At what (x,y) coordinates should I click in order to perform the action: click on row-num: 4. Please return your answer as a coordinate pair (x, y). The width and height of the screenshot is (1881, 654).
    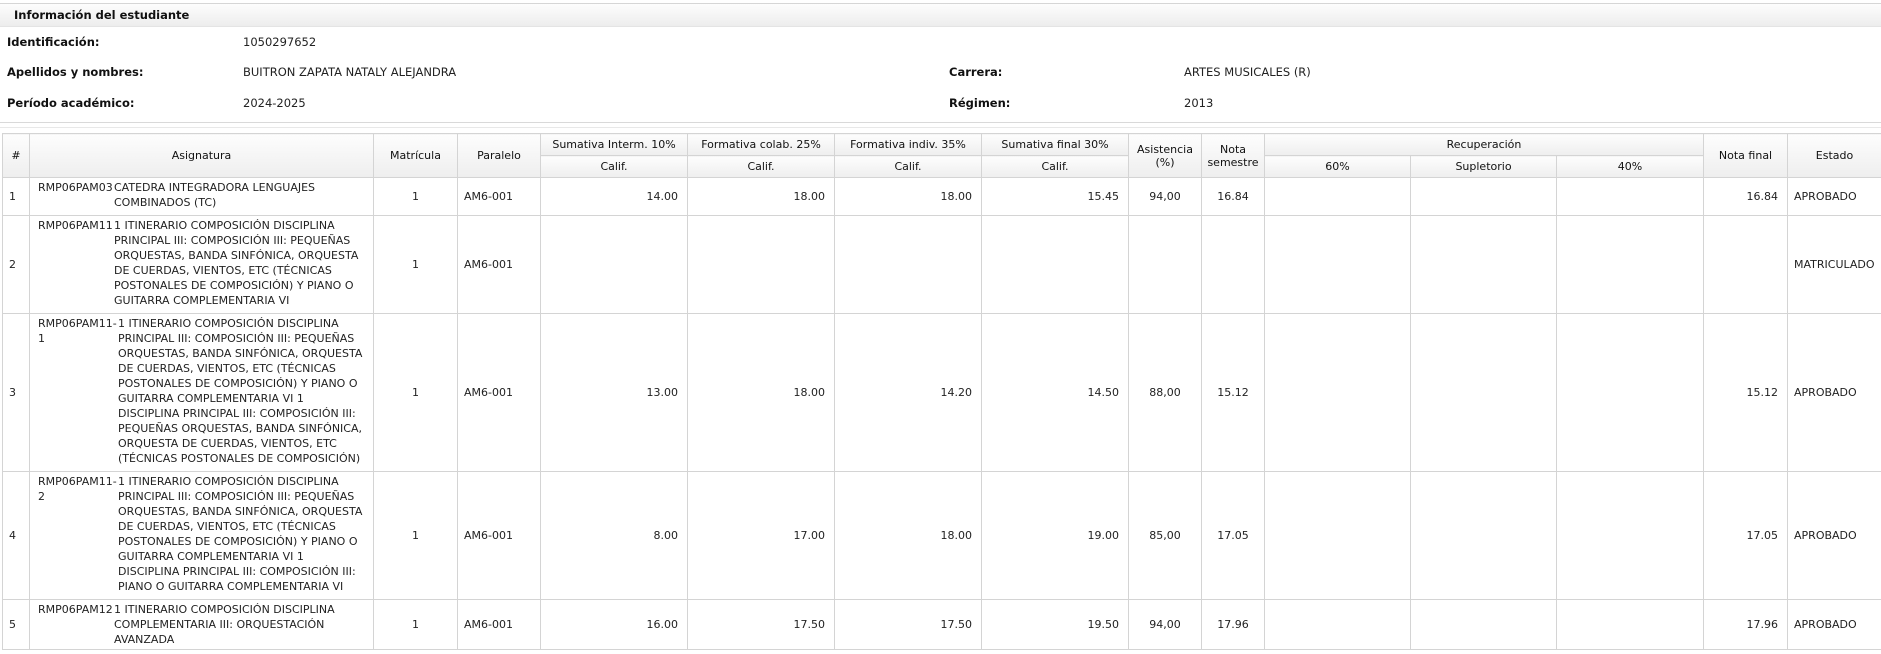
    Looking at the image, I should click on (16, 536).